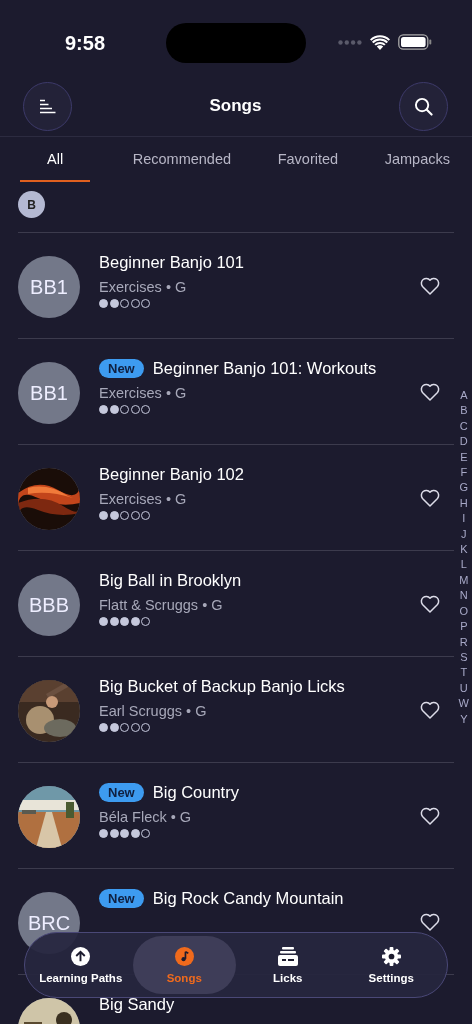  I want to click on music-note-icon, so click(184, 956).